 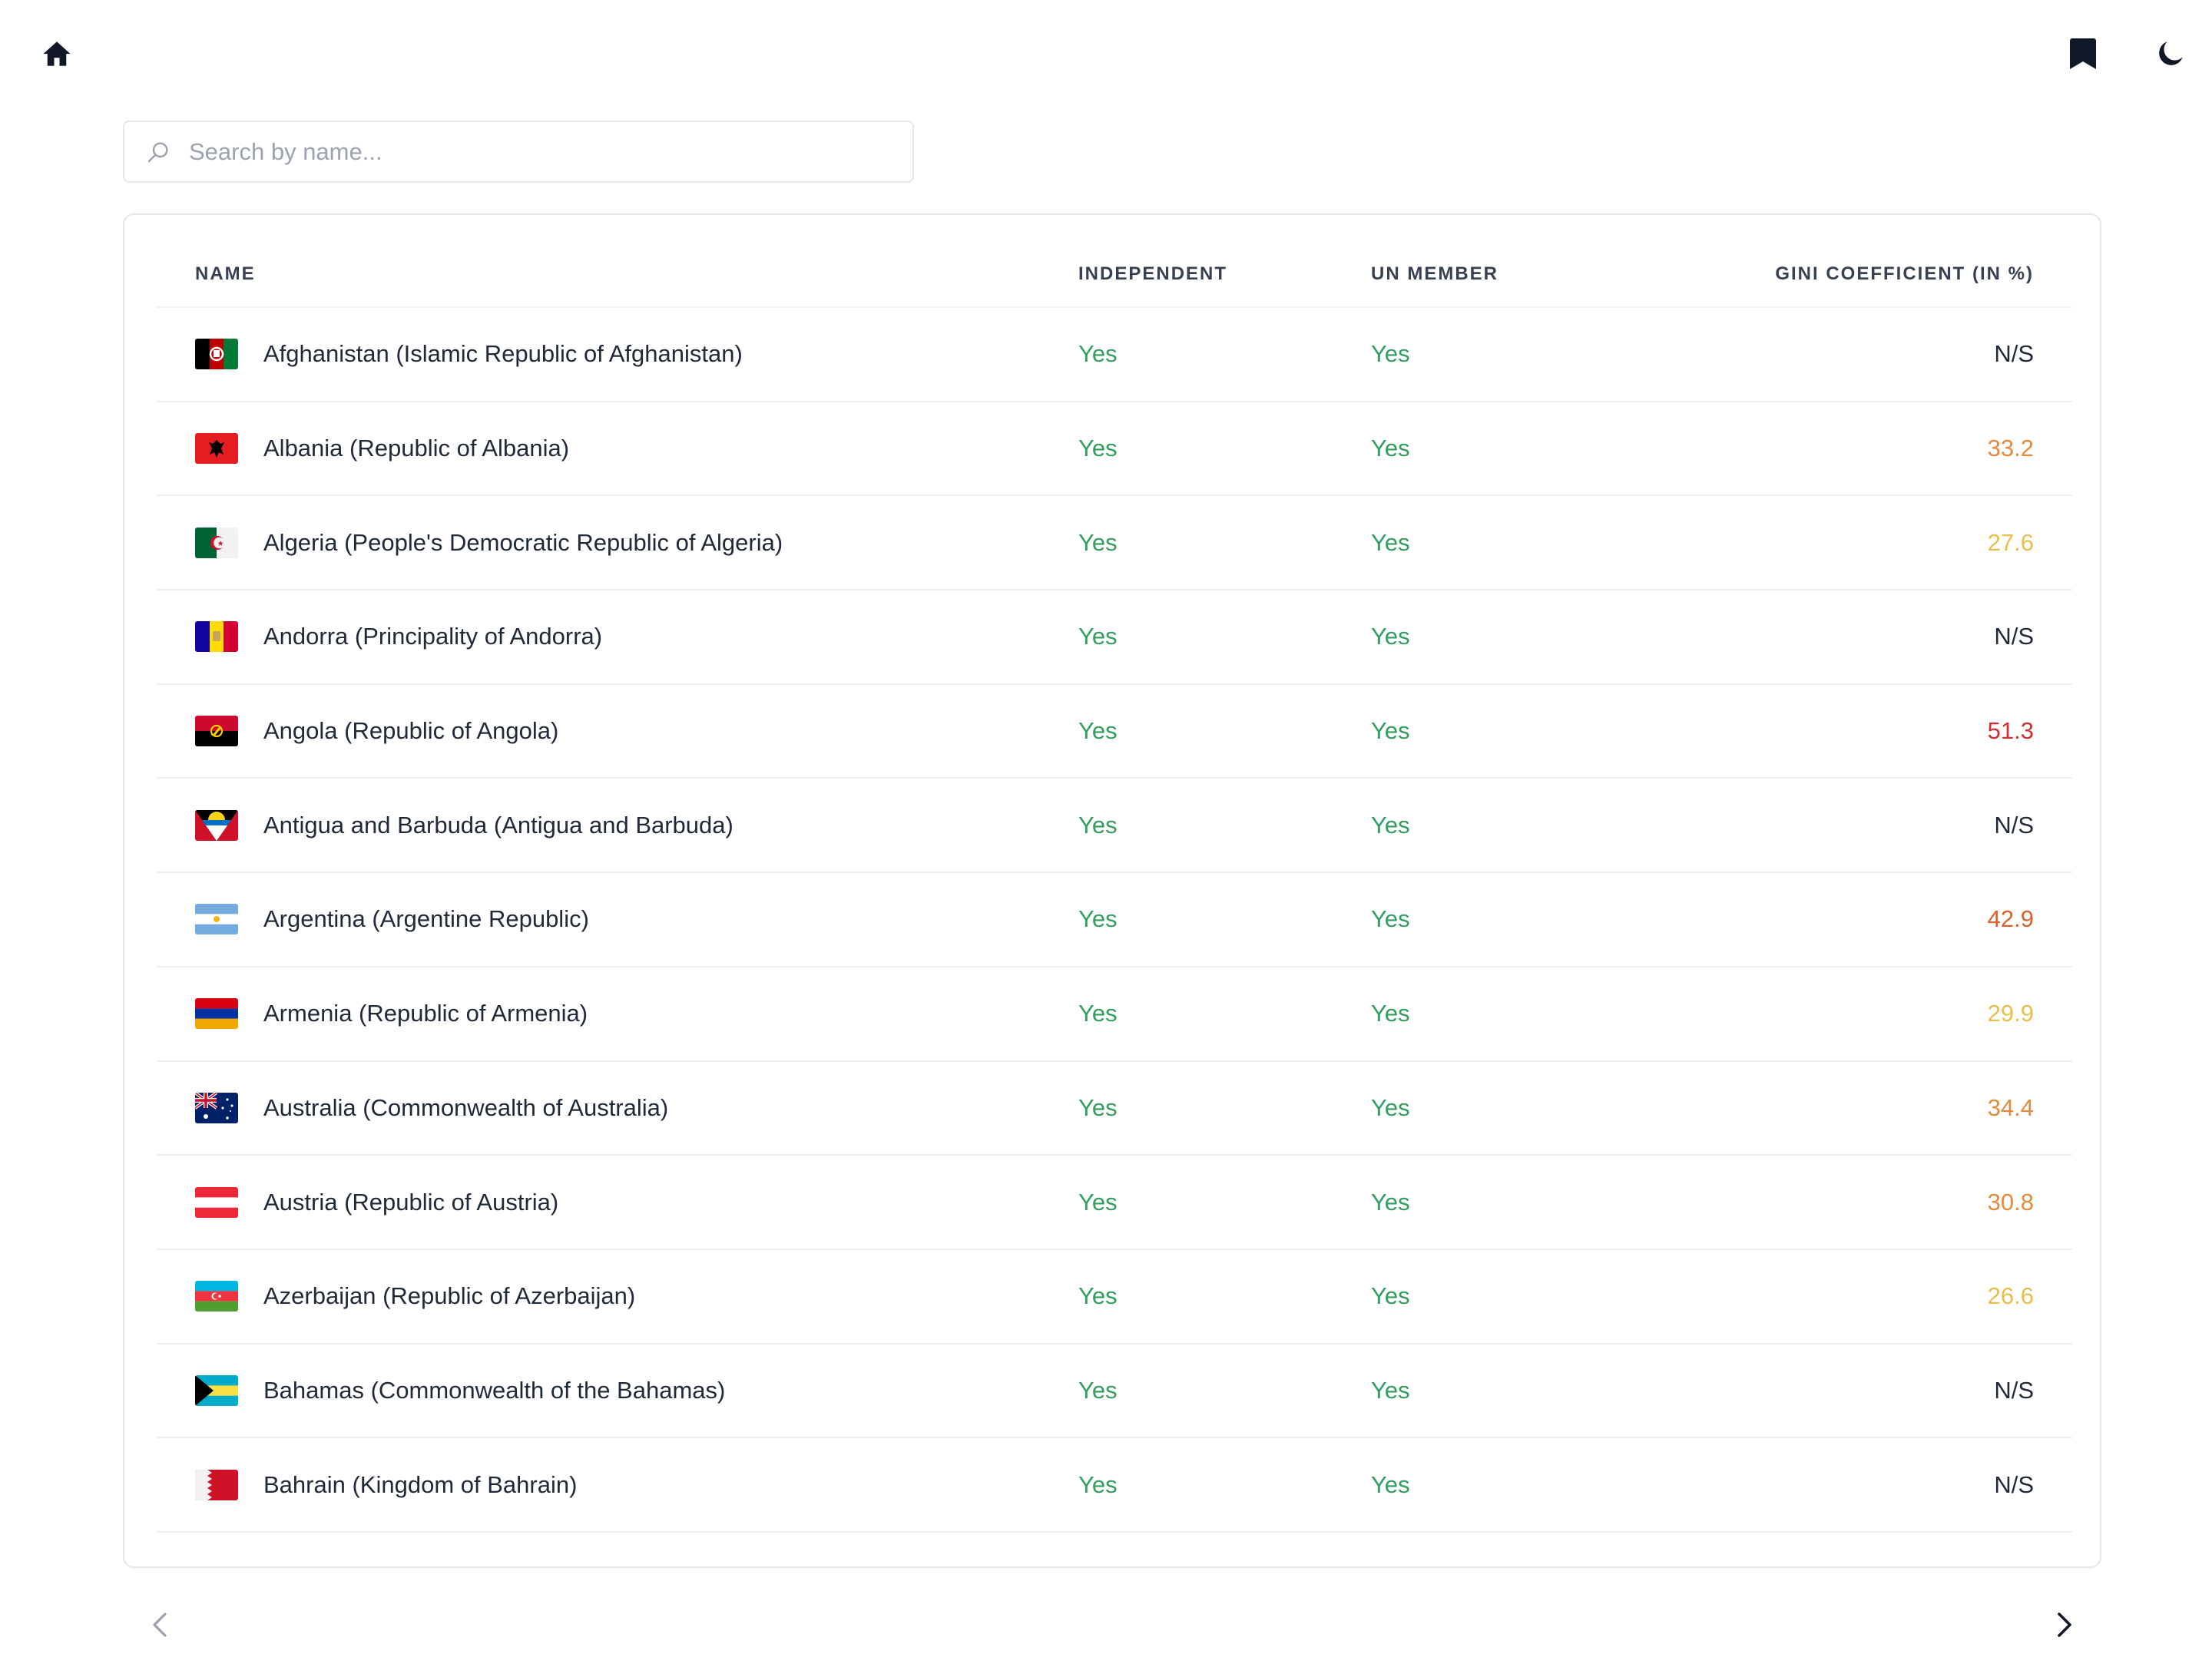 I want to click on chevron-left-icon, so click(x=160, y=1625).